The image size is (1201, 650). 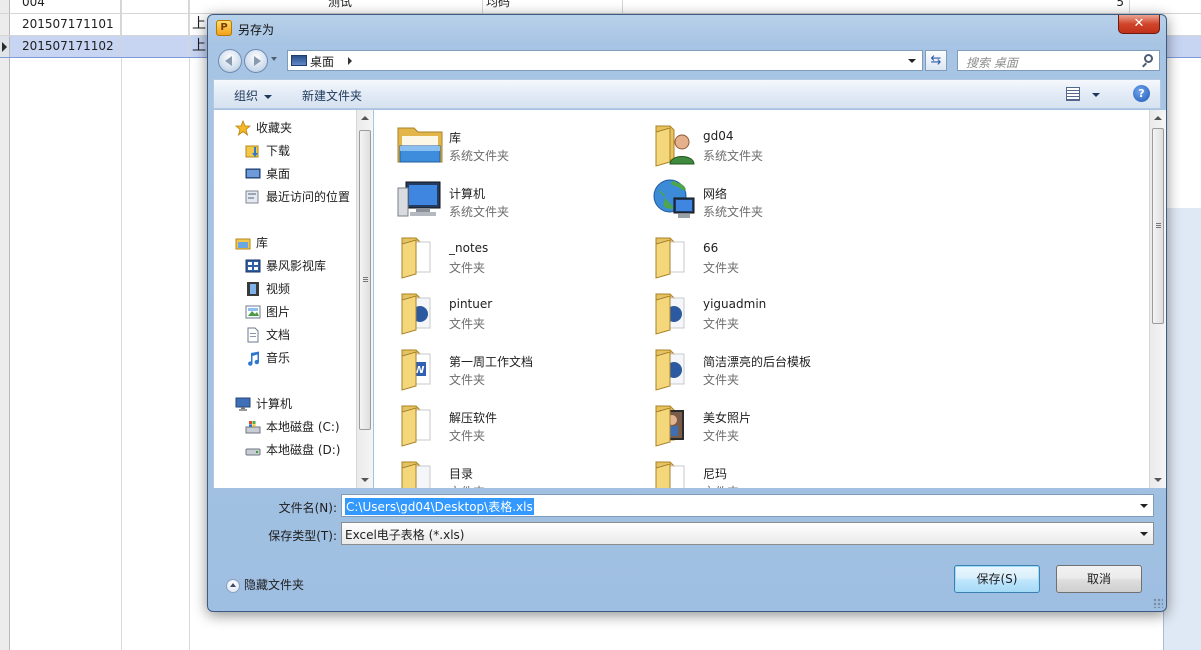 I want to click on library-folder-icon, so click(x=420, y=145).